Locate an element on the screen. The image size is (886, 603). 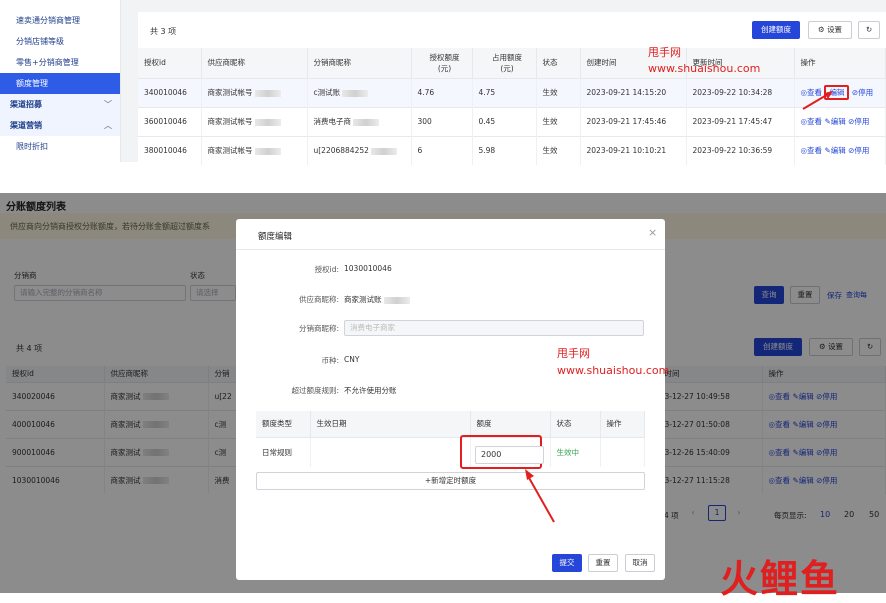
refresh-icon: ↻ is located at coordinates (869, 29).